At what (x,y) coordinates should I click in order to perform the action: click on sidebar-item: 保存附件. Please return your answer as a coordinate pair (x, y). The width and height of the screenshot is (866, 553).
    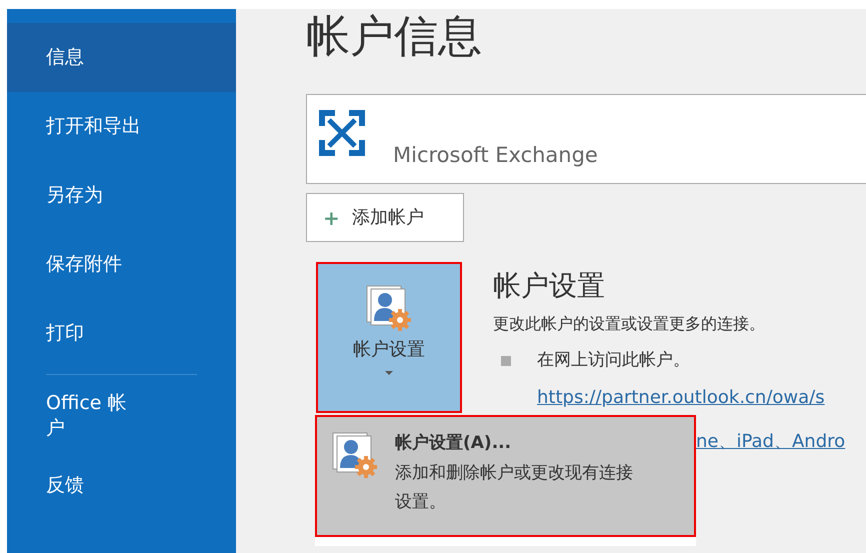
    Looking at the image, I should click on (121, 264).